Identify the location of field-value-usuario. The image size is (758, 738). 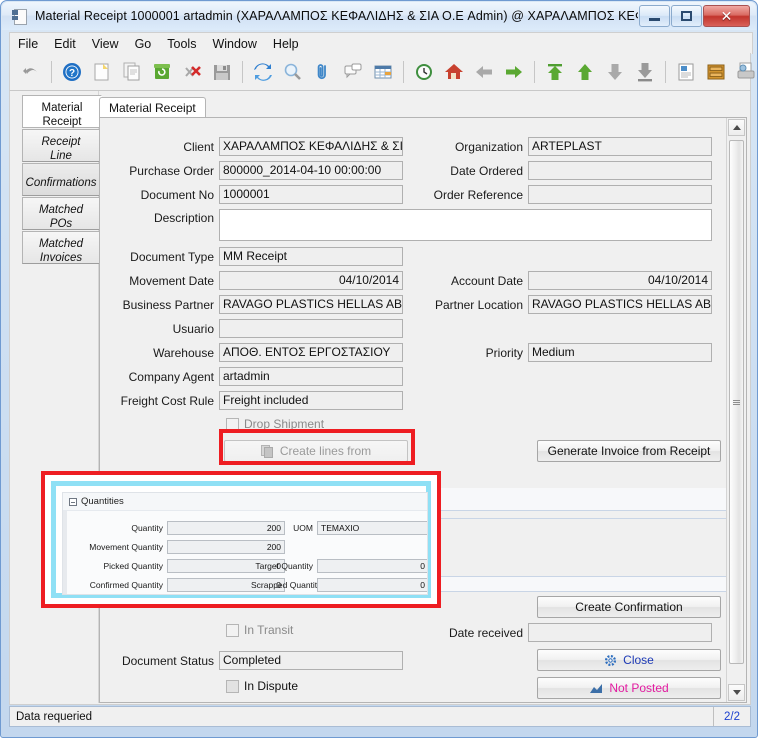
(311, 328).